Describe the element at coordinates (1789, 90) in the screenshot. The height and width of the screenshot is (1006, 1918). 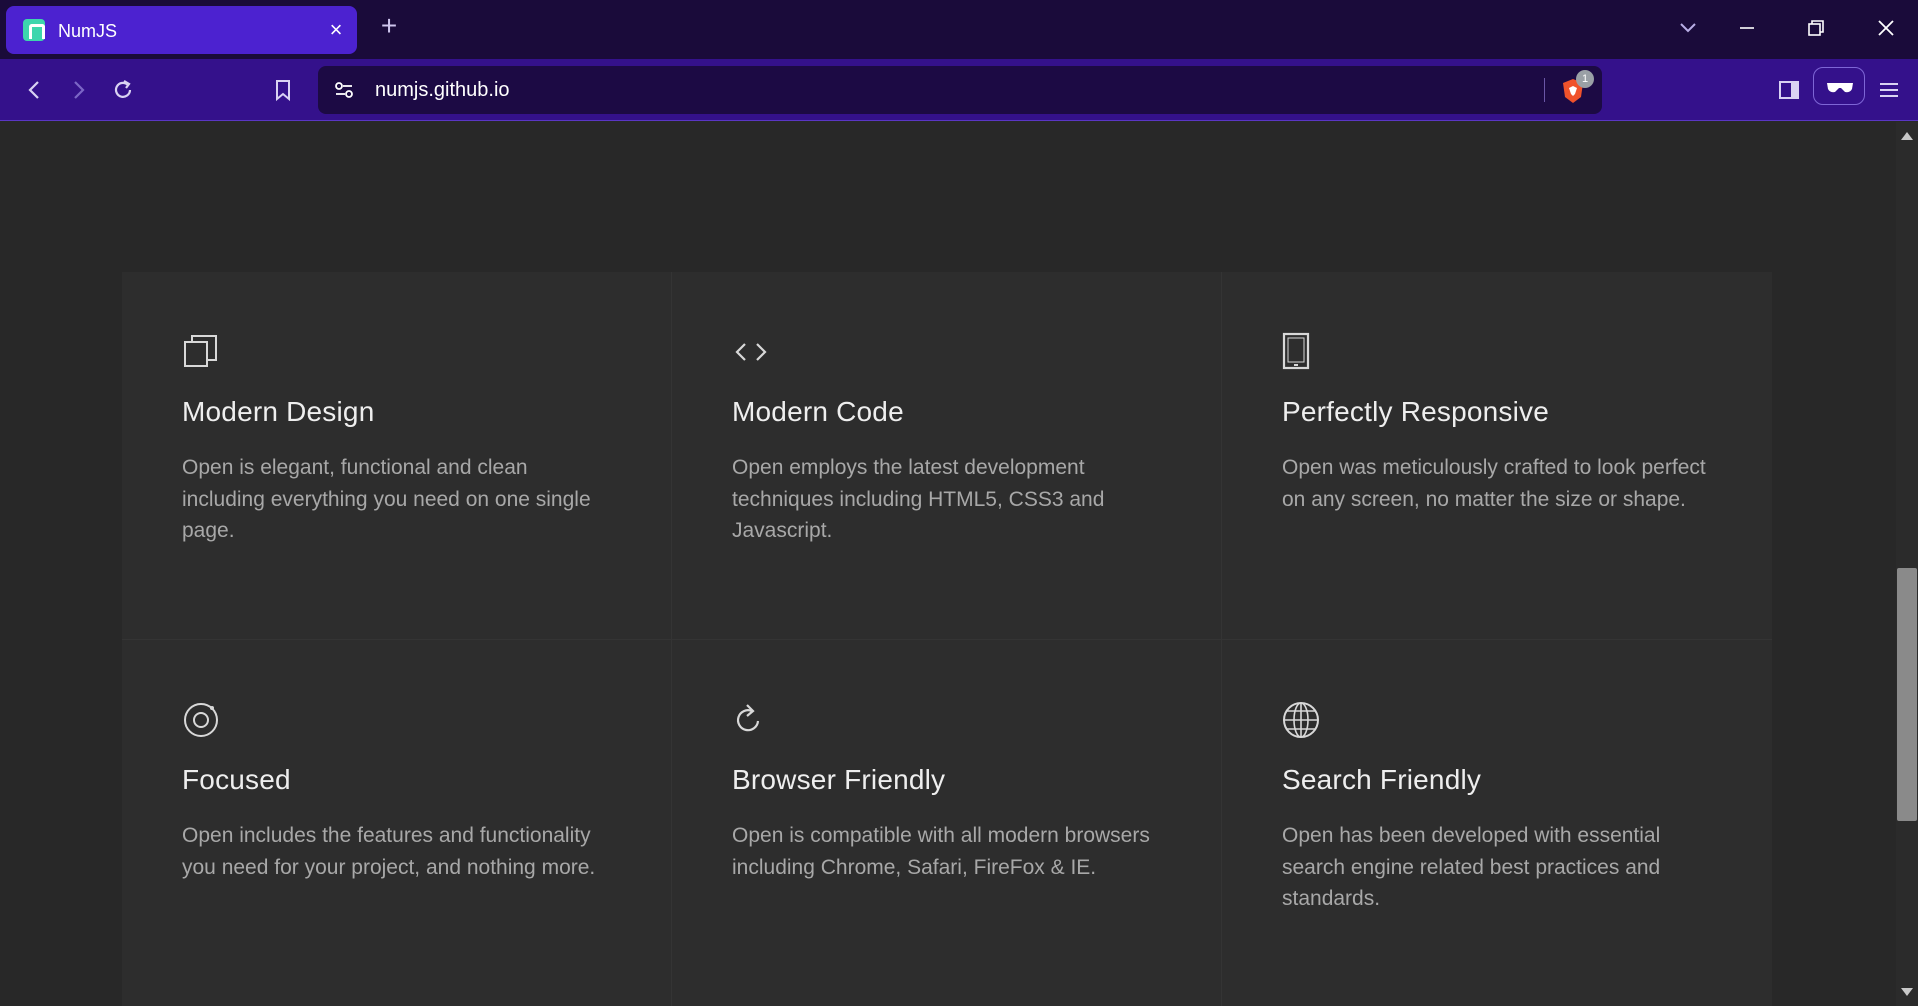
I see `sidebar-toggle-icon` at that location.